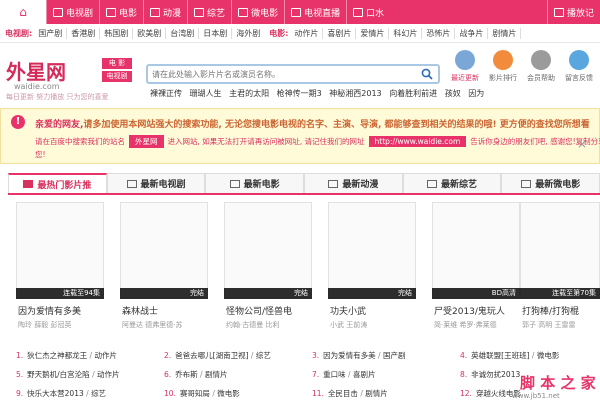  What do you see at coordinates (150, 33) in the screenshot?
I see `tv-genre-link: 欧美剧` at bounding box center [150, 33].